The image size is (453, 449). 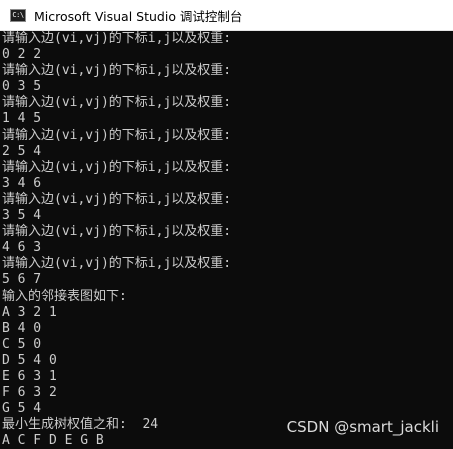 I want to click on console-line: 0 3 5, so click(x=22, y=87).